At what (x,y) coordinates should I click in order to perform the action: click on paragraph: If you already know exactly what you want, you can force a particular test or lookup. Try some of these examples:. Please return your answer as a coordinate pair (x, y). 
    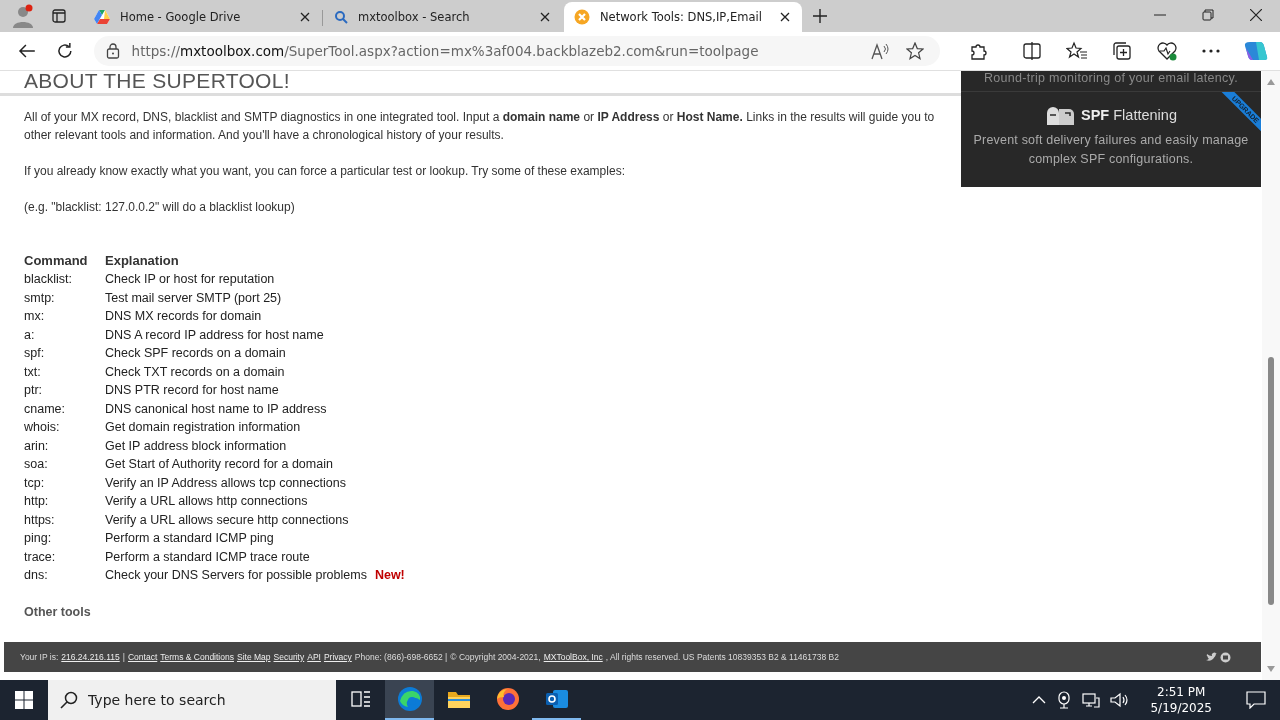
    Looking at the image, I should click on (325, 171).